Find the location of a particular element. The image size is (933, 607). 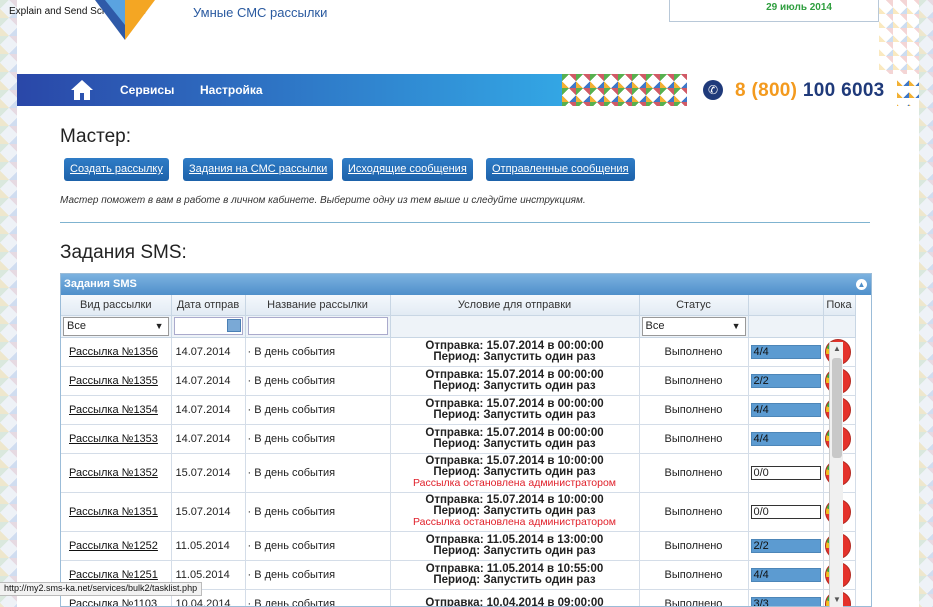

mailing-name-link: Рассылка №1356 is located at coordinates (116, 352).